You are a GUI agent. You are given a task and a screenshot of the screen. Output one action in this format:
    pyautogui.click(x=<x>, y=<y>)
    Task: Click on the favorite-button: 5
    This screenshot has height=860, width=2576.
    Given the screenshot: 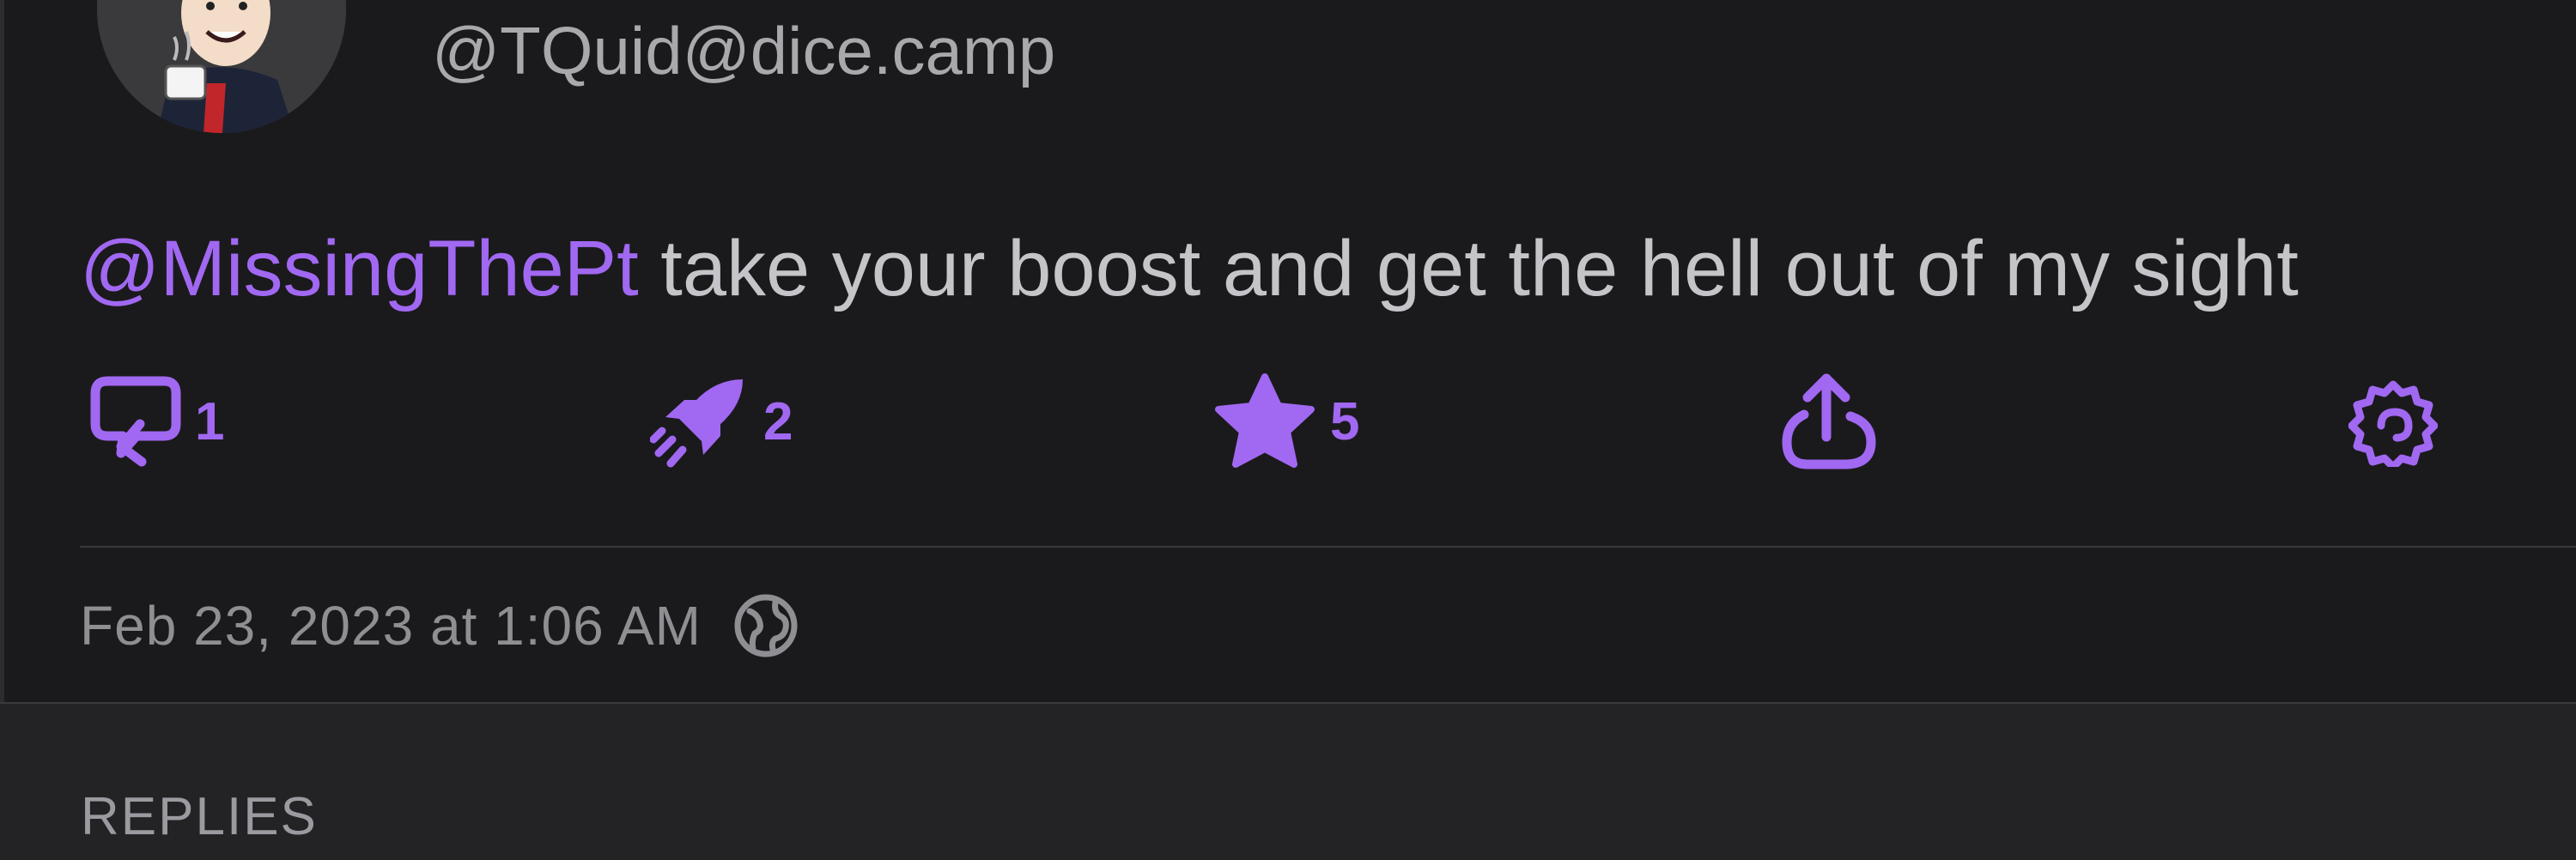 What is the action you would take?
    pyautogui.click(x=1286, y=422)
    